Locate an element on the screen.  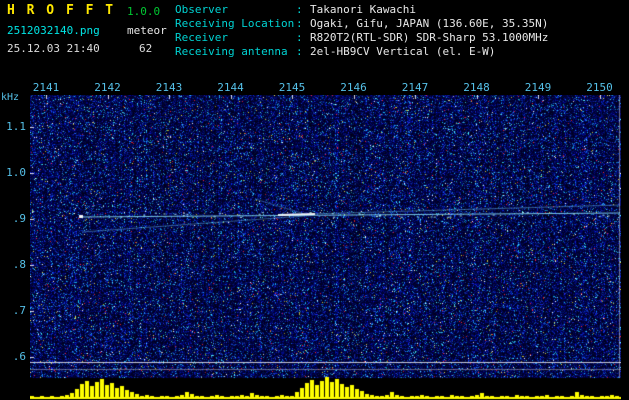
freq-tick-label: .6 is located at coordinates (19, 356).